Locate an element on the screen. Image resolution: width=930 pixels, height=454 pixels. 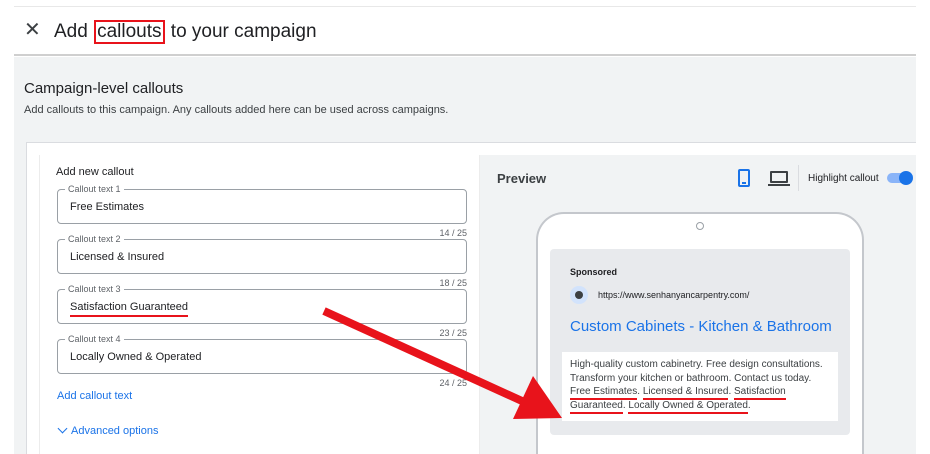
arrow-shaft is located at coordinates (423, 356).